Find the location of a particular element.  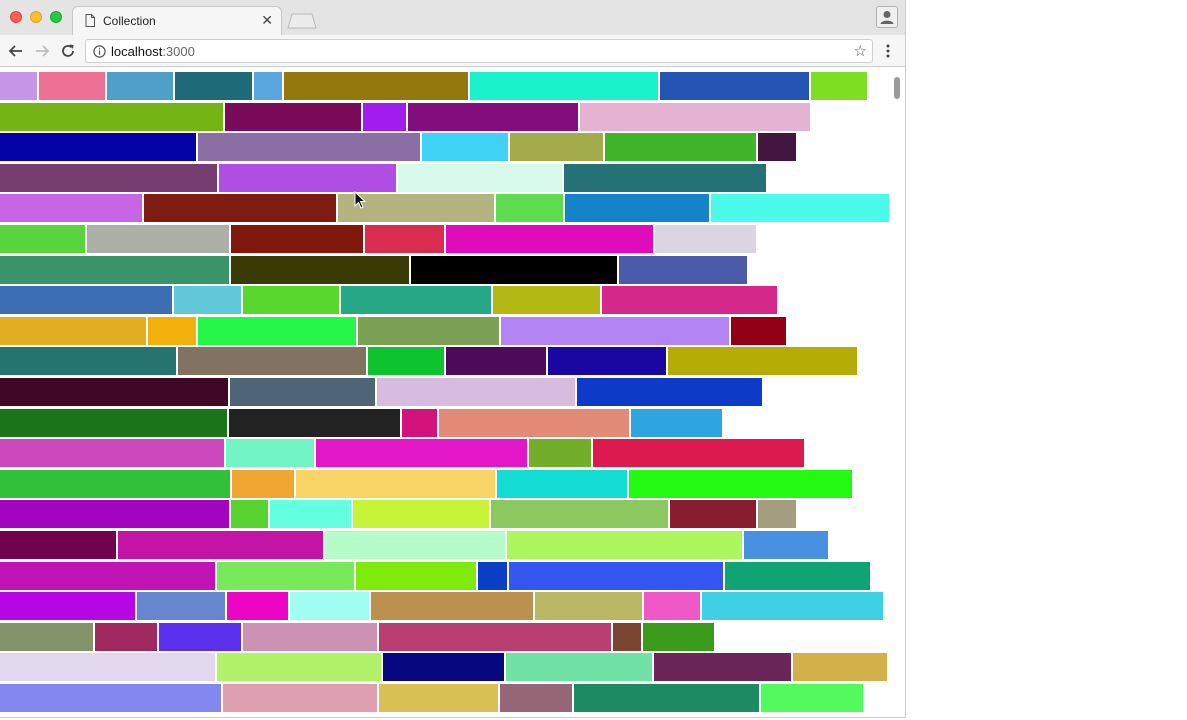

address-bar: localhost:3000 ☆ is located at coordinates (479, 51).